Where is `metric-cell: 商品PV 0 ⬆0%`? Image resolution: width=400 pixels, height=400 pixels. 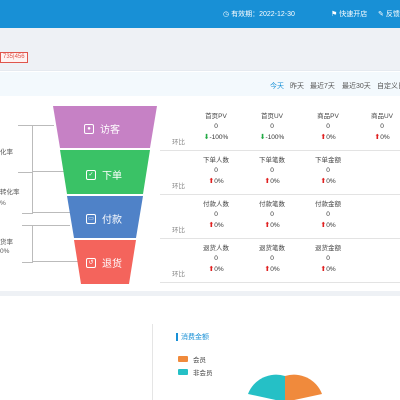 metric-cell: 商品PV 0 ⬆0% is located at coordinates (328, 125).